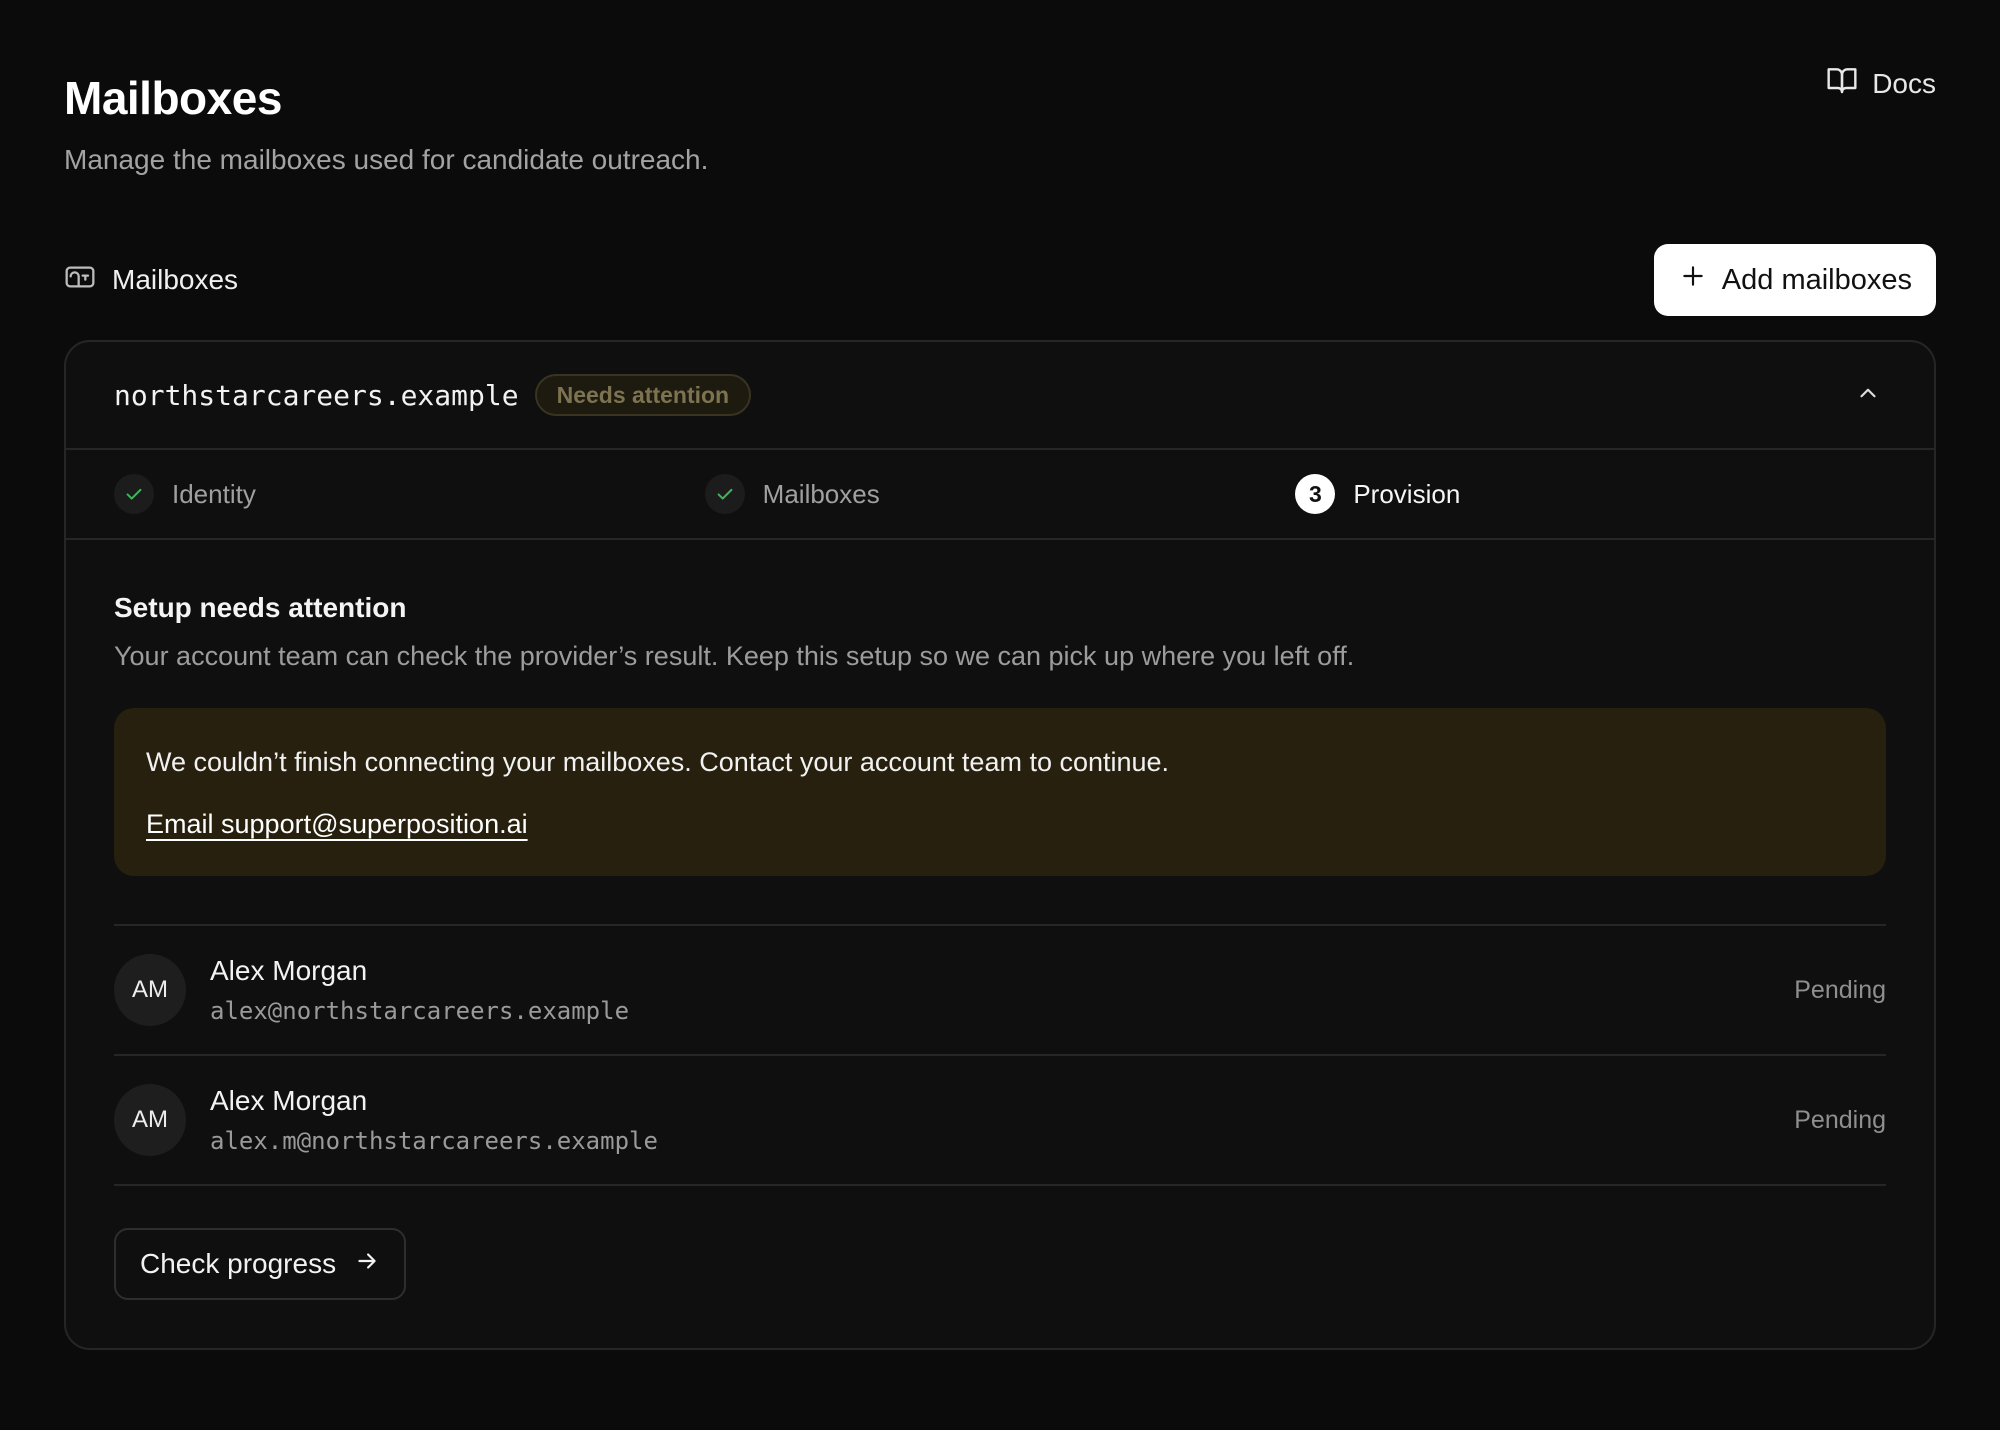 This screenshot has height=1430, width=2000. I want to click on step-provision: 3 Provision, so click(1590, 494).